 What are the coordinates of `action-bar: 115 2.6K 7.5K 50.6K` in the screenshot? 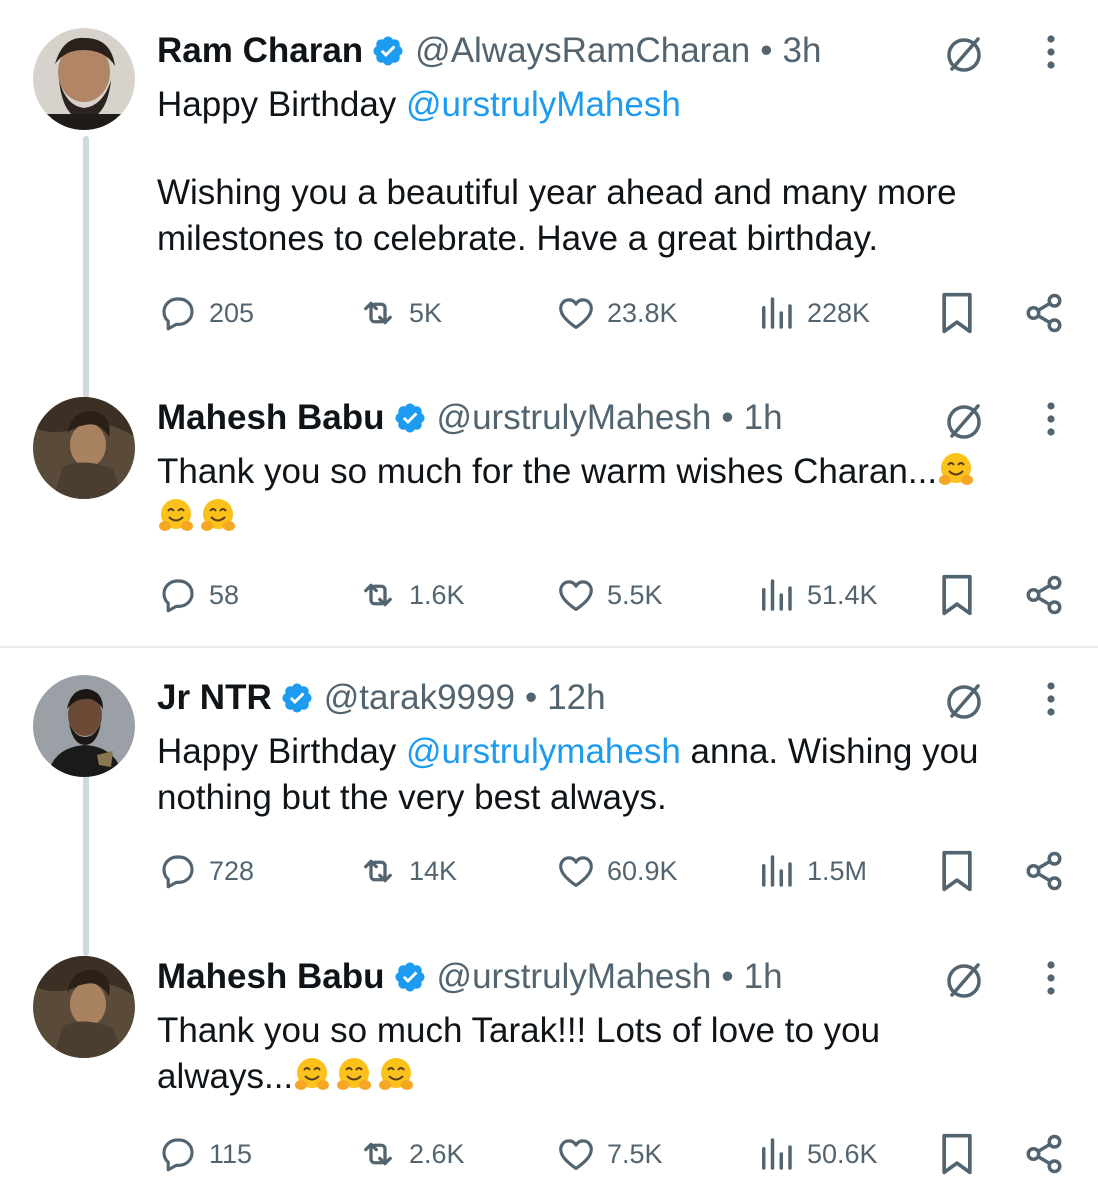 It's located at (614, 1154).